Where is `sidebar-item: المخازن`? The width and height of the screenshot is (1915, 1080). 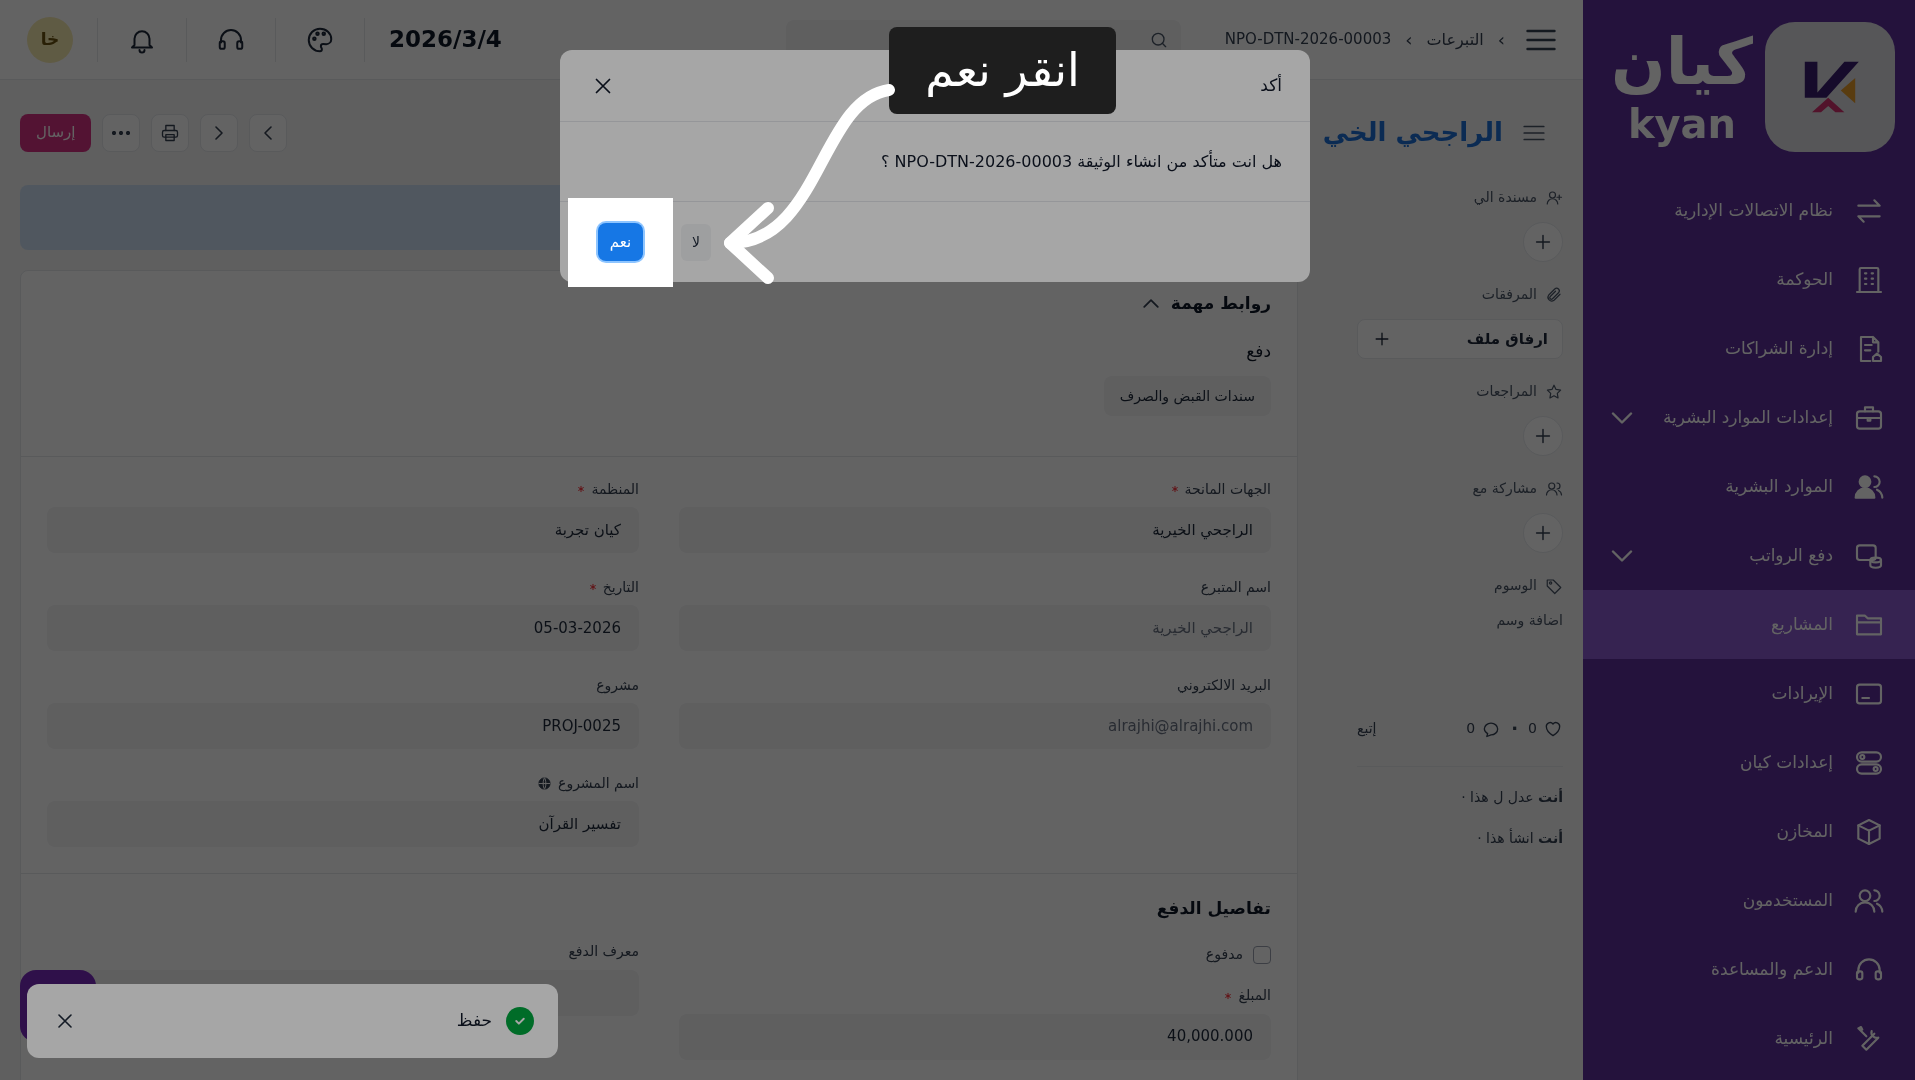
sidebar-item: المخازن is located at coordinates (1749, 831).